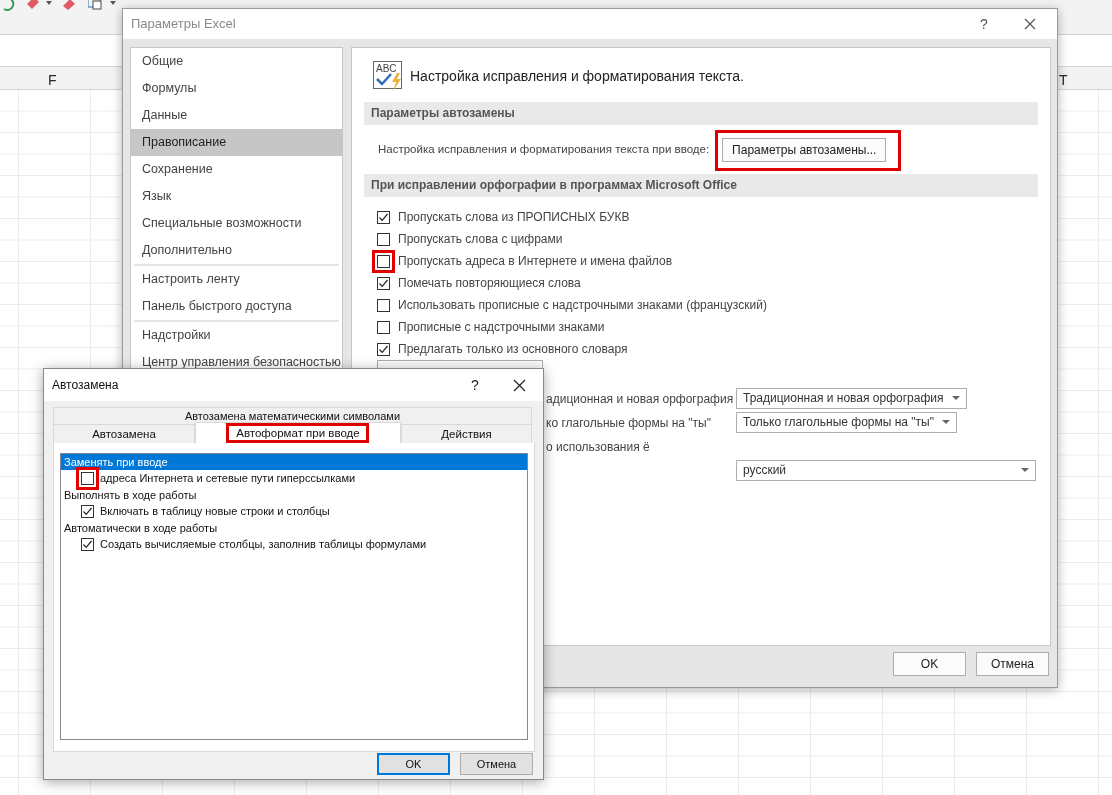 The image size is (1112, 795). I want to click on list-group-item: Заменять при вводе, so click(294, 462).